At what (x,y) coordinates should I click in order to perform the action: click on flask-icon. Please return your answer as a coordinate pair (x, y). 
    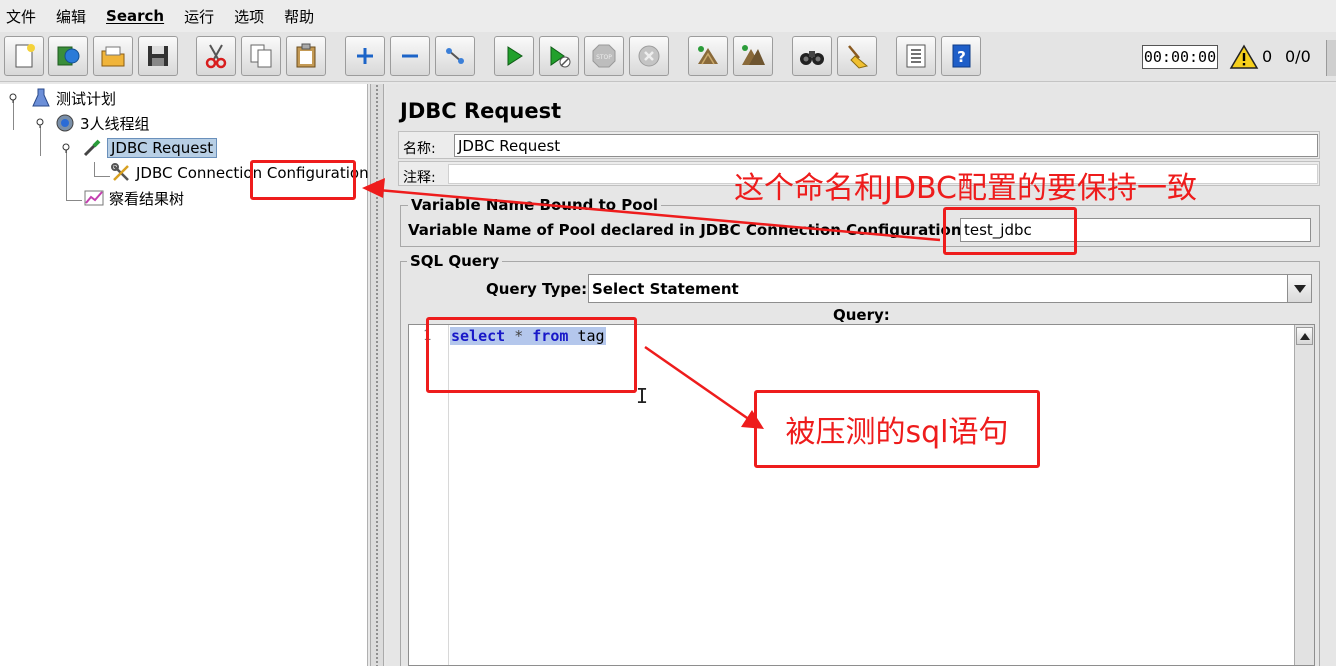
    Looking at the image, I should click on (41, 97).